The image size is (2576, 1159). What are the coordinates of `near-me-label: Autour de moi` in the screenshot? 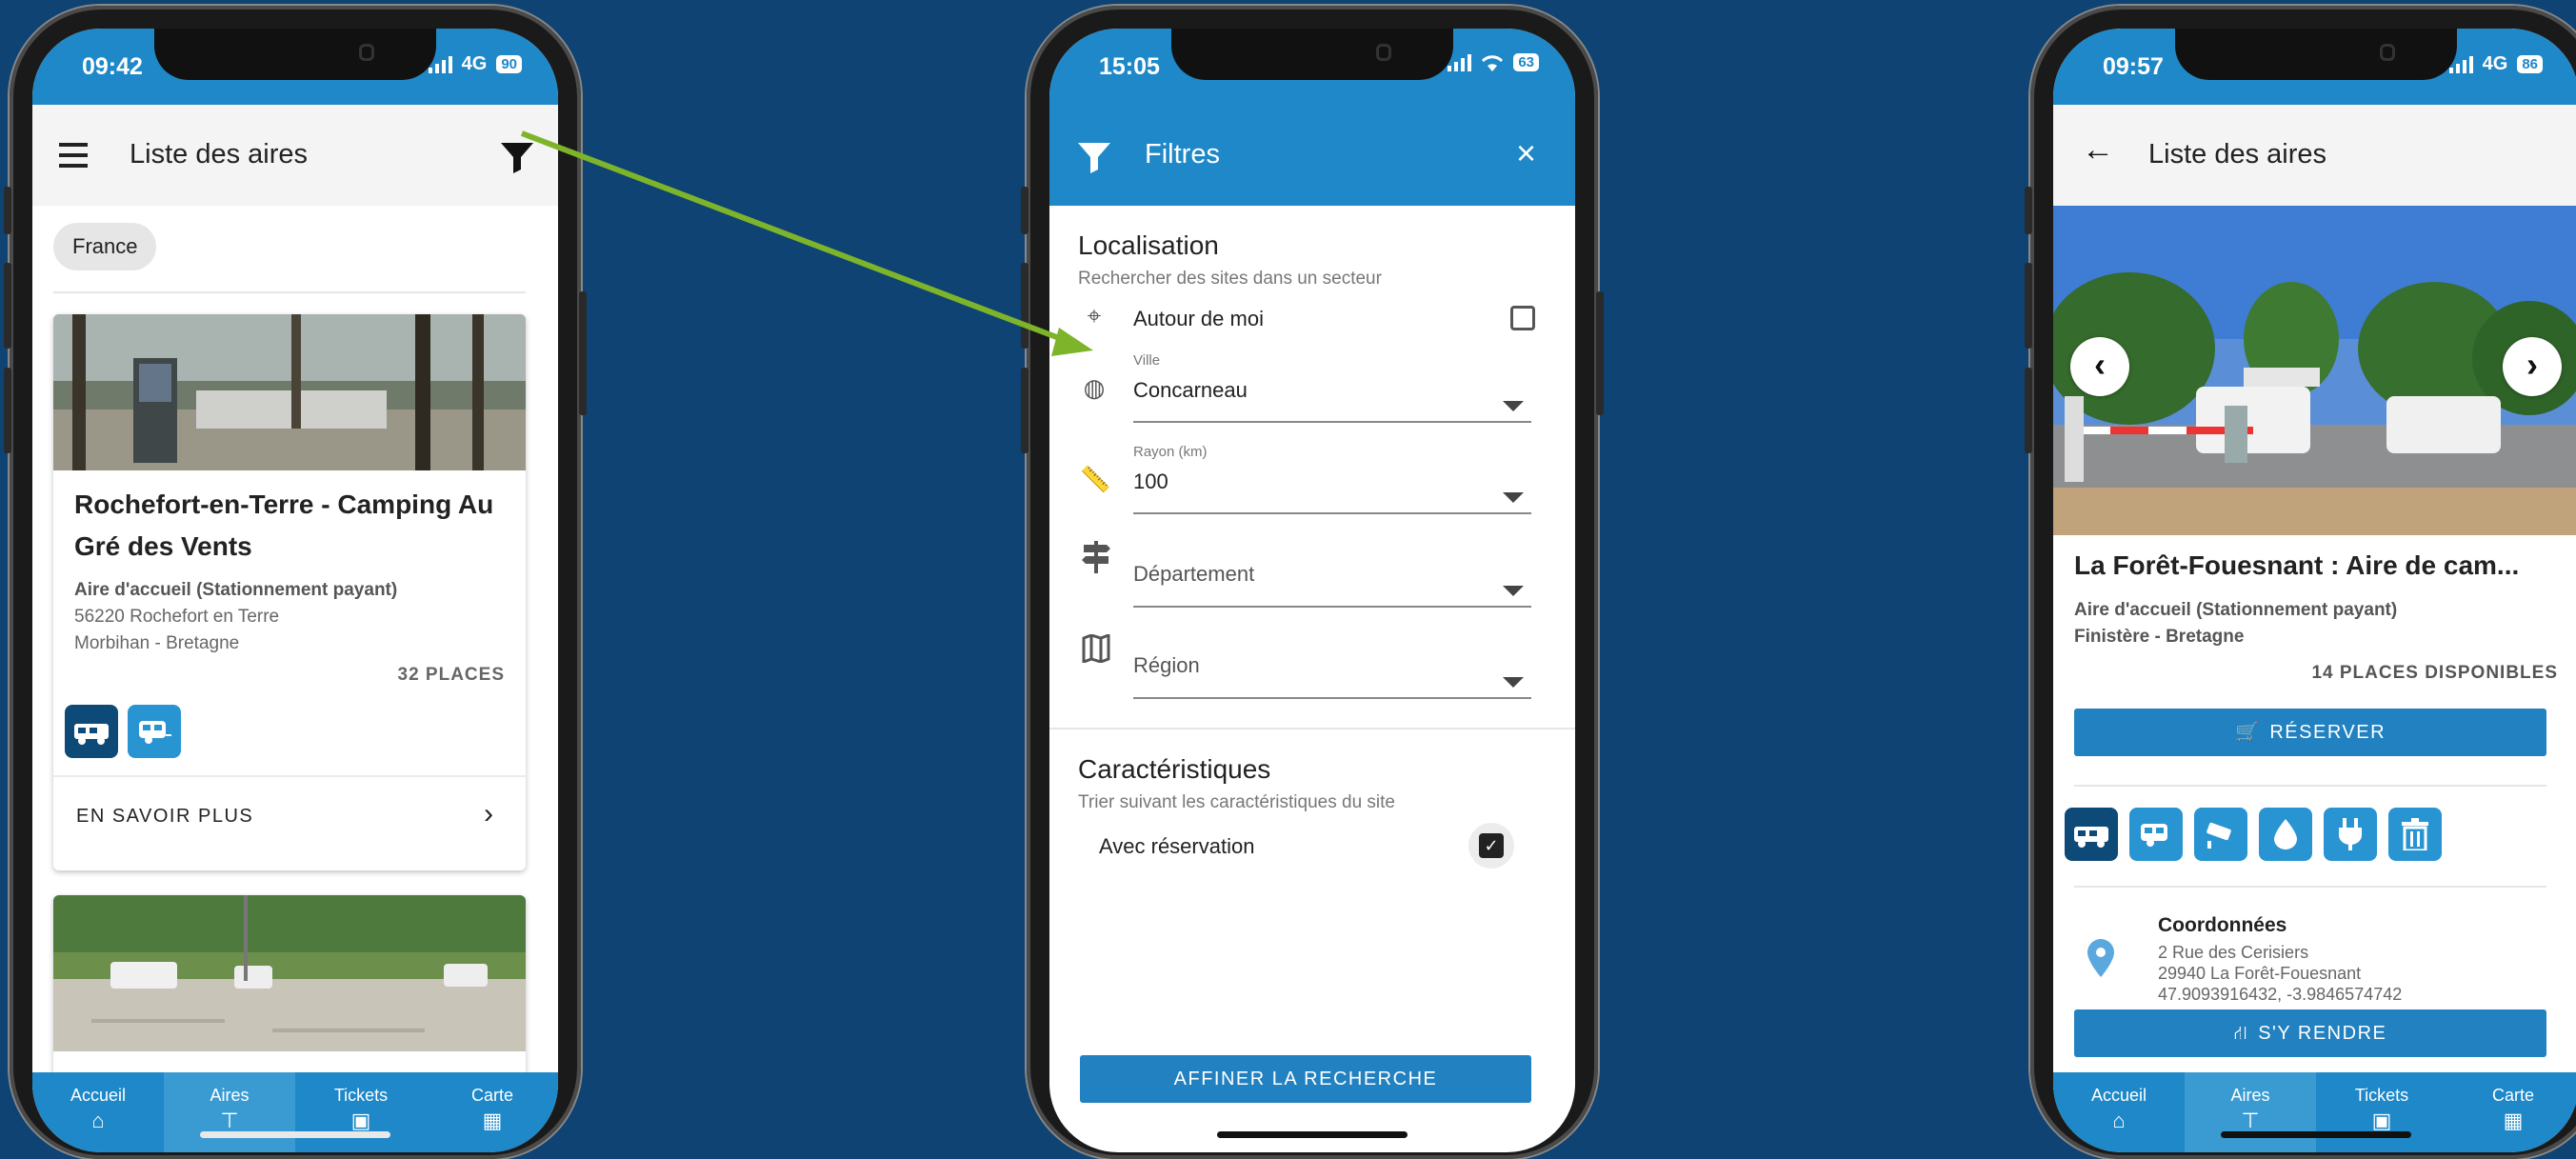 It's located at (1198, 318).